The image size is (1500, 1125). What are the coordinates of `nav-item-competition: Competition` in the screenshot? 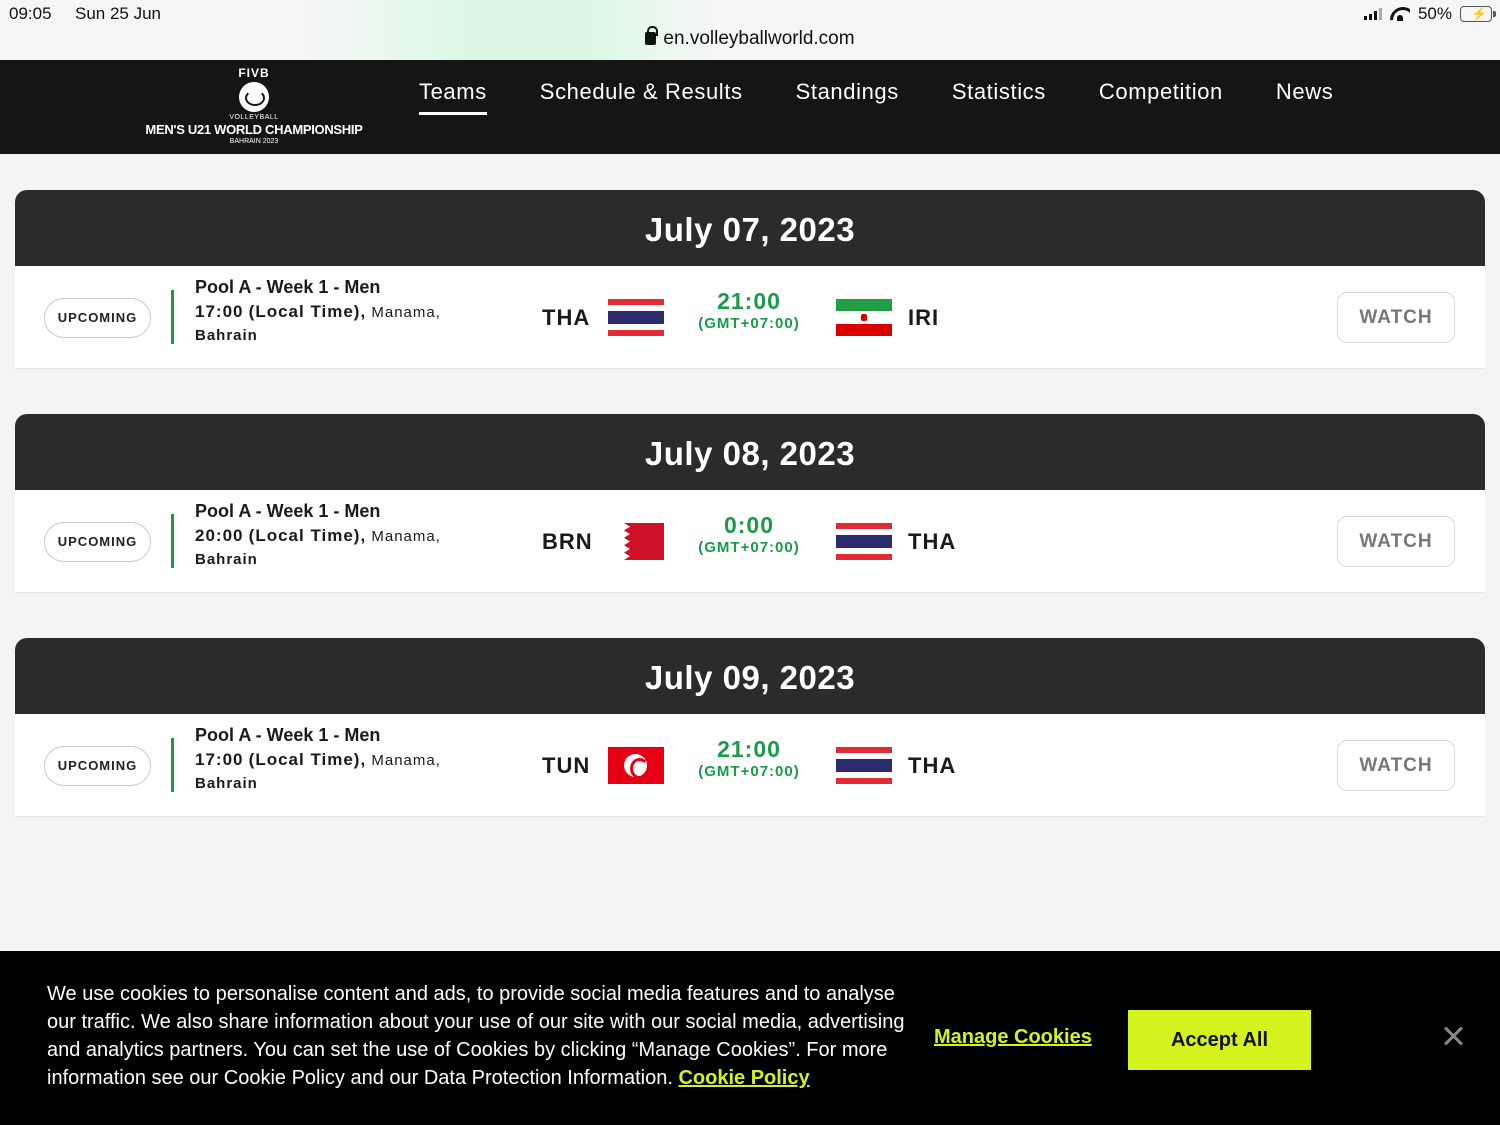 It's located at (1161, 97).